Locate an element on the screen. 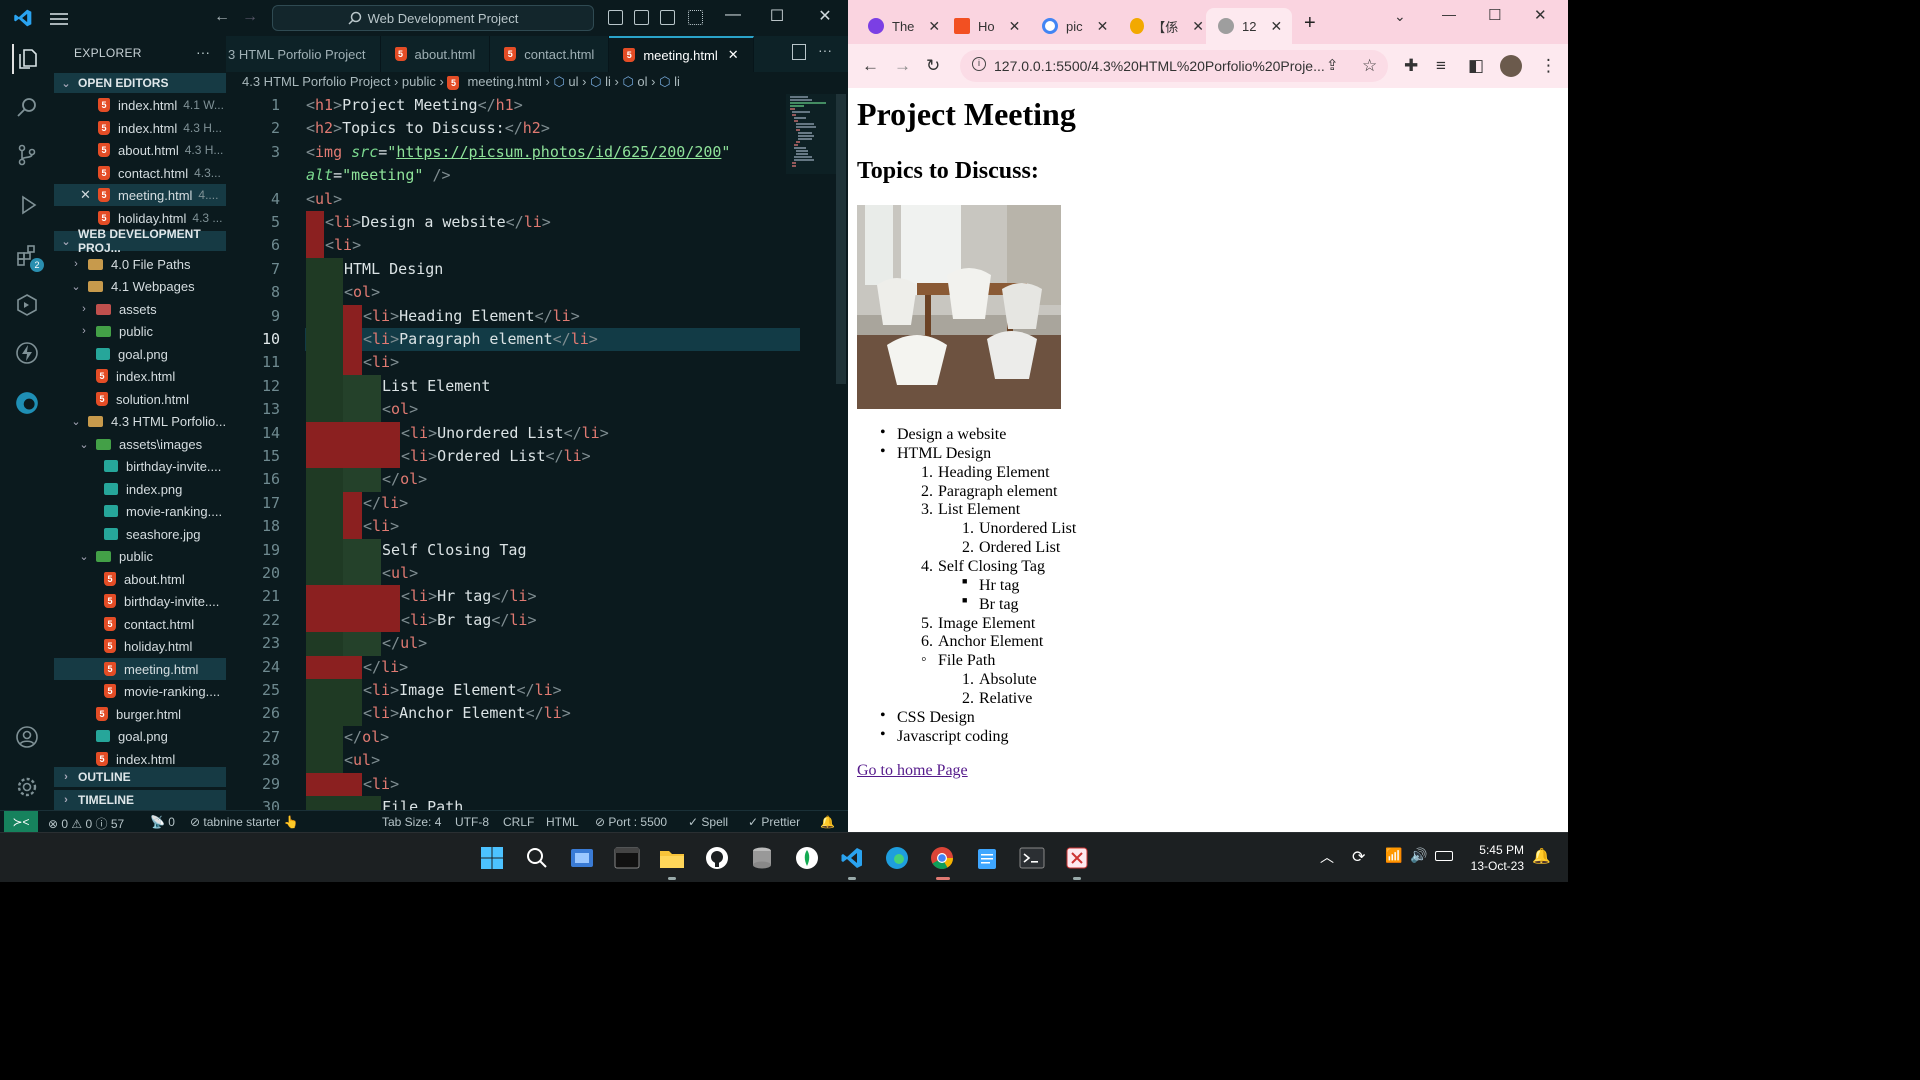  browser-tab-active: 12 ✕ is located at coordinates (1249, 26).